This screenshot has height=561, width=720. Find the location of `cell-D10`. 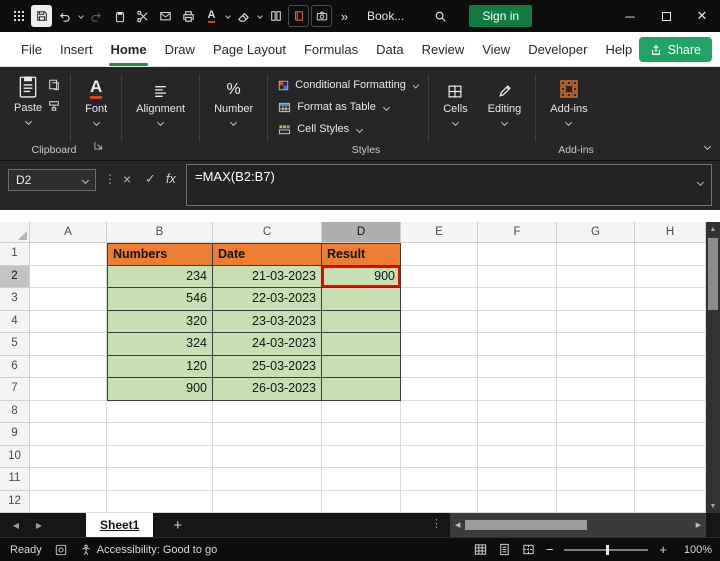

cell-D10 is located at coordinates (361, 456).